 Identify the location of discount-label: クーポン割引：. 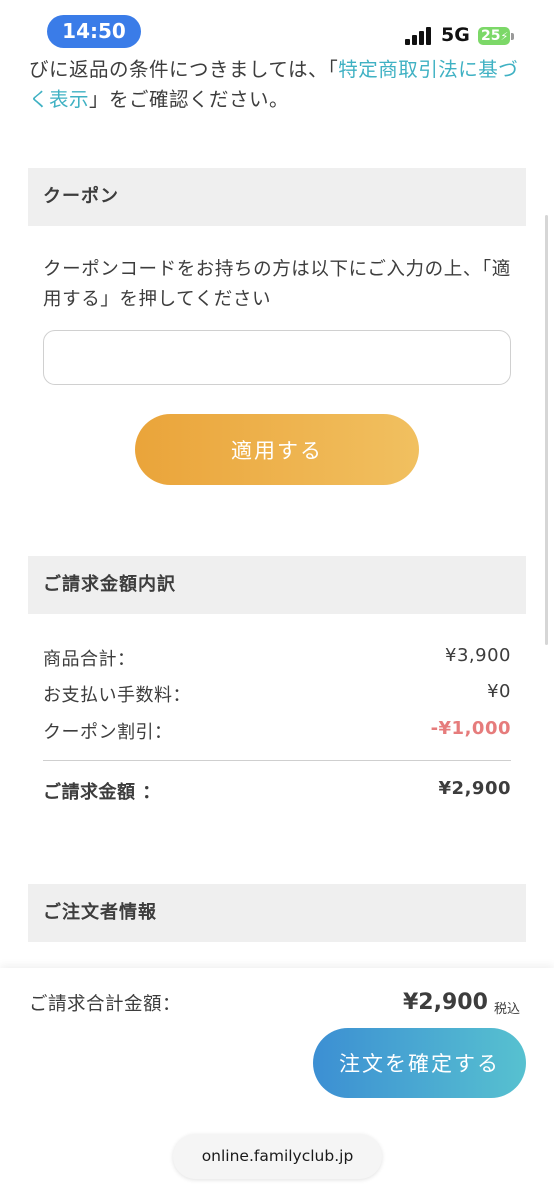
(108, 732).